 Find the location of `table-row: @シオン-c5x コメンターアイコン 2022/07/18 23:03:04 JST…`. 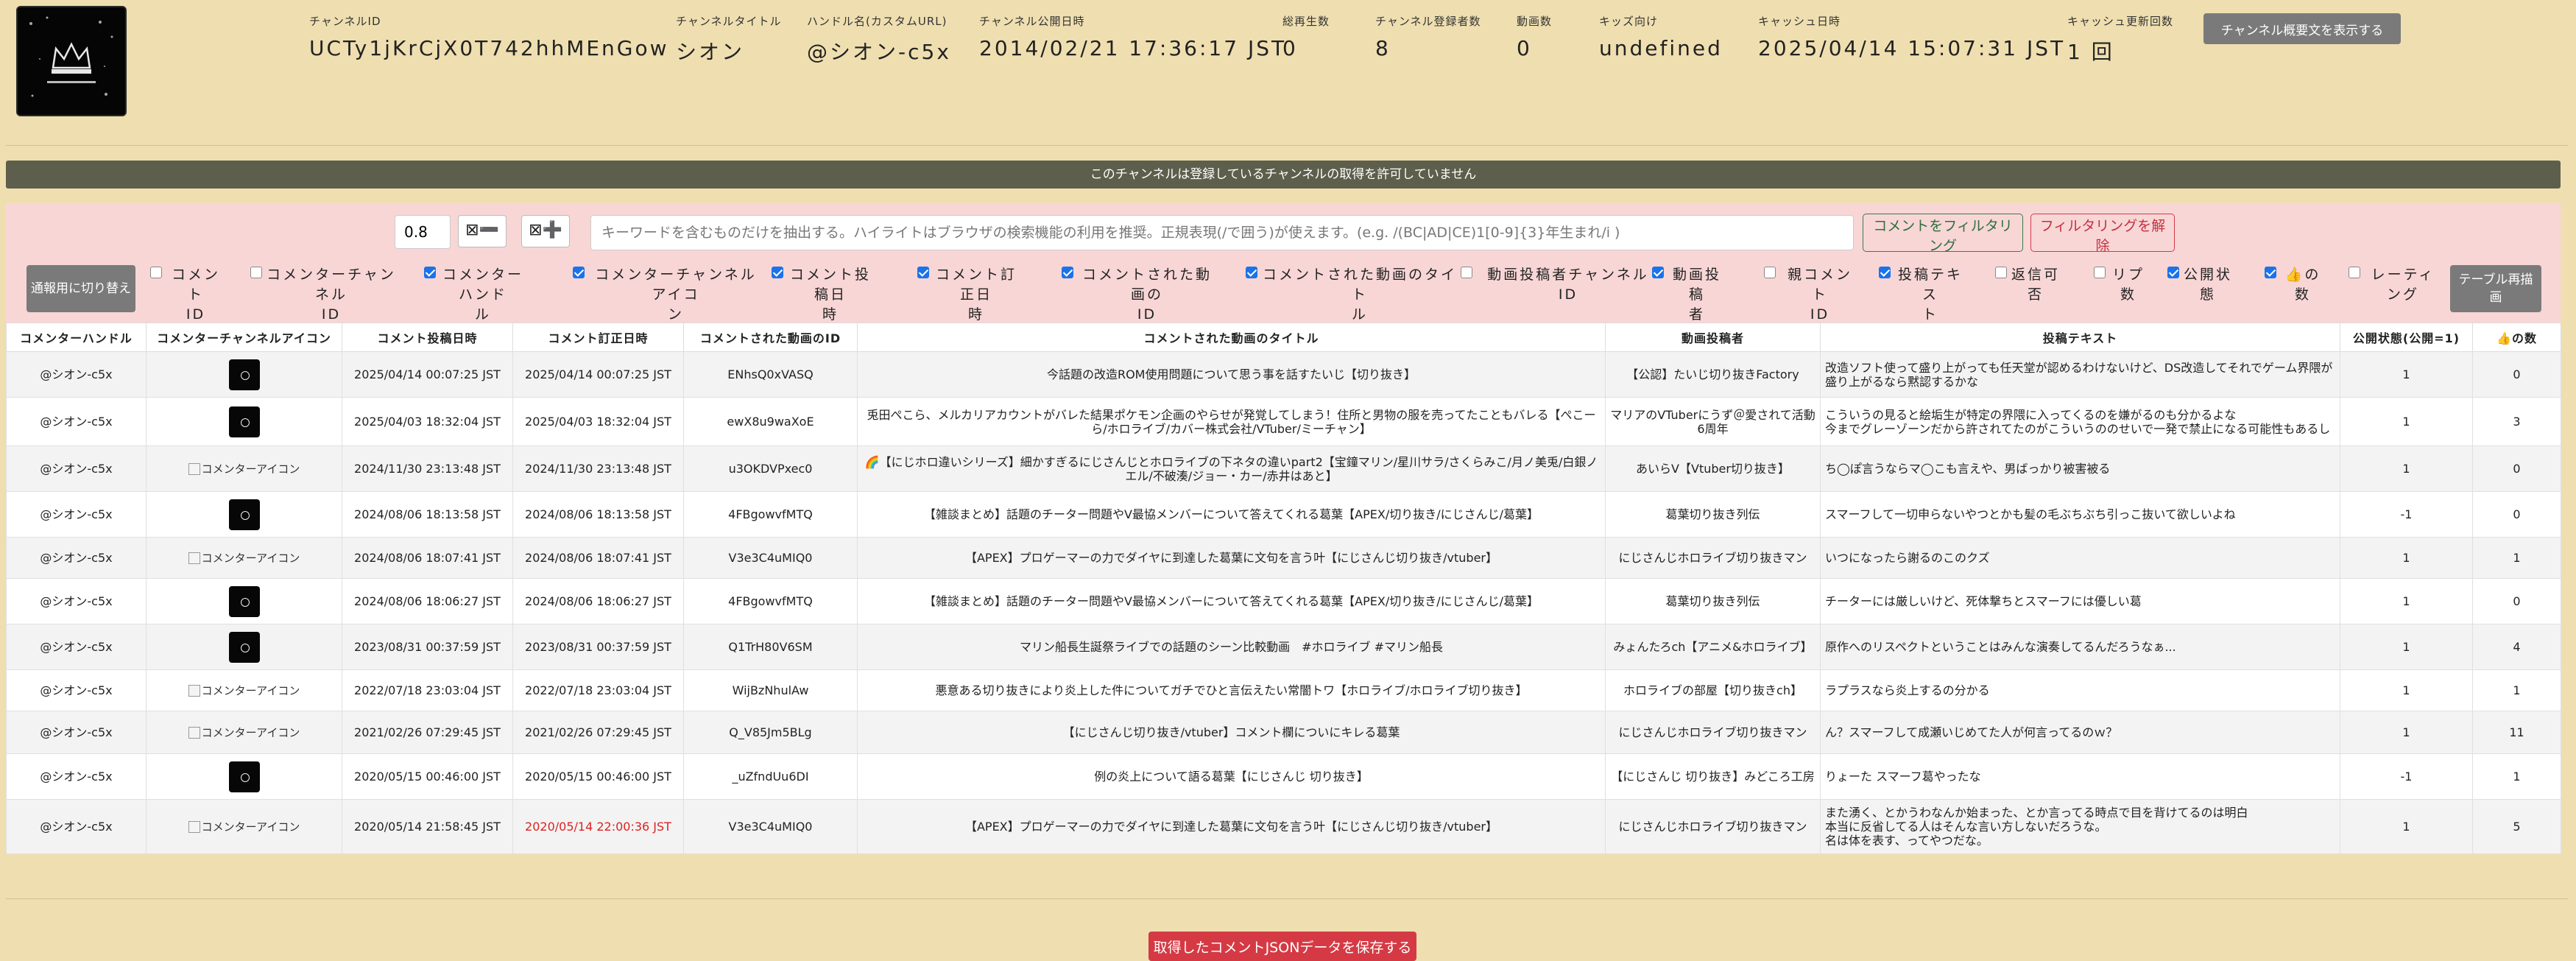

table-row: @シオン-c5x コメンターアイコン 2022/07/18 23:03:04 JST… is located at coordinates (1283, 690).